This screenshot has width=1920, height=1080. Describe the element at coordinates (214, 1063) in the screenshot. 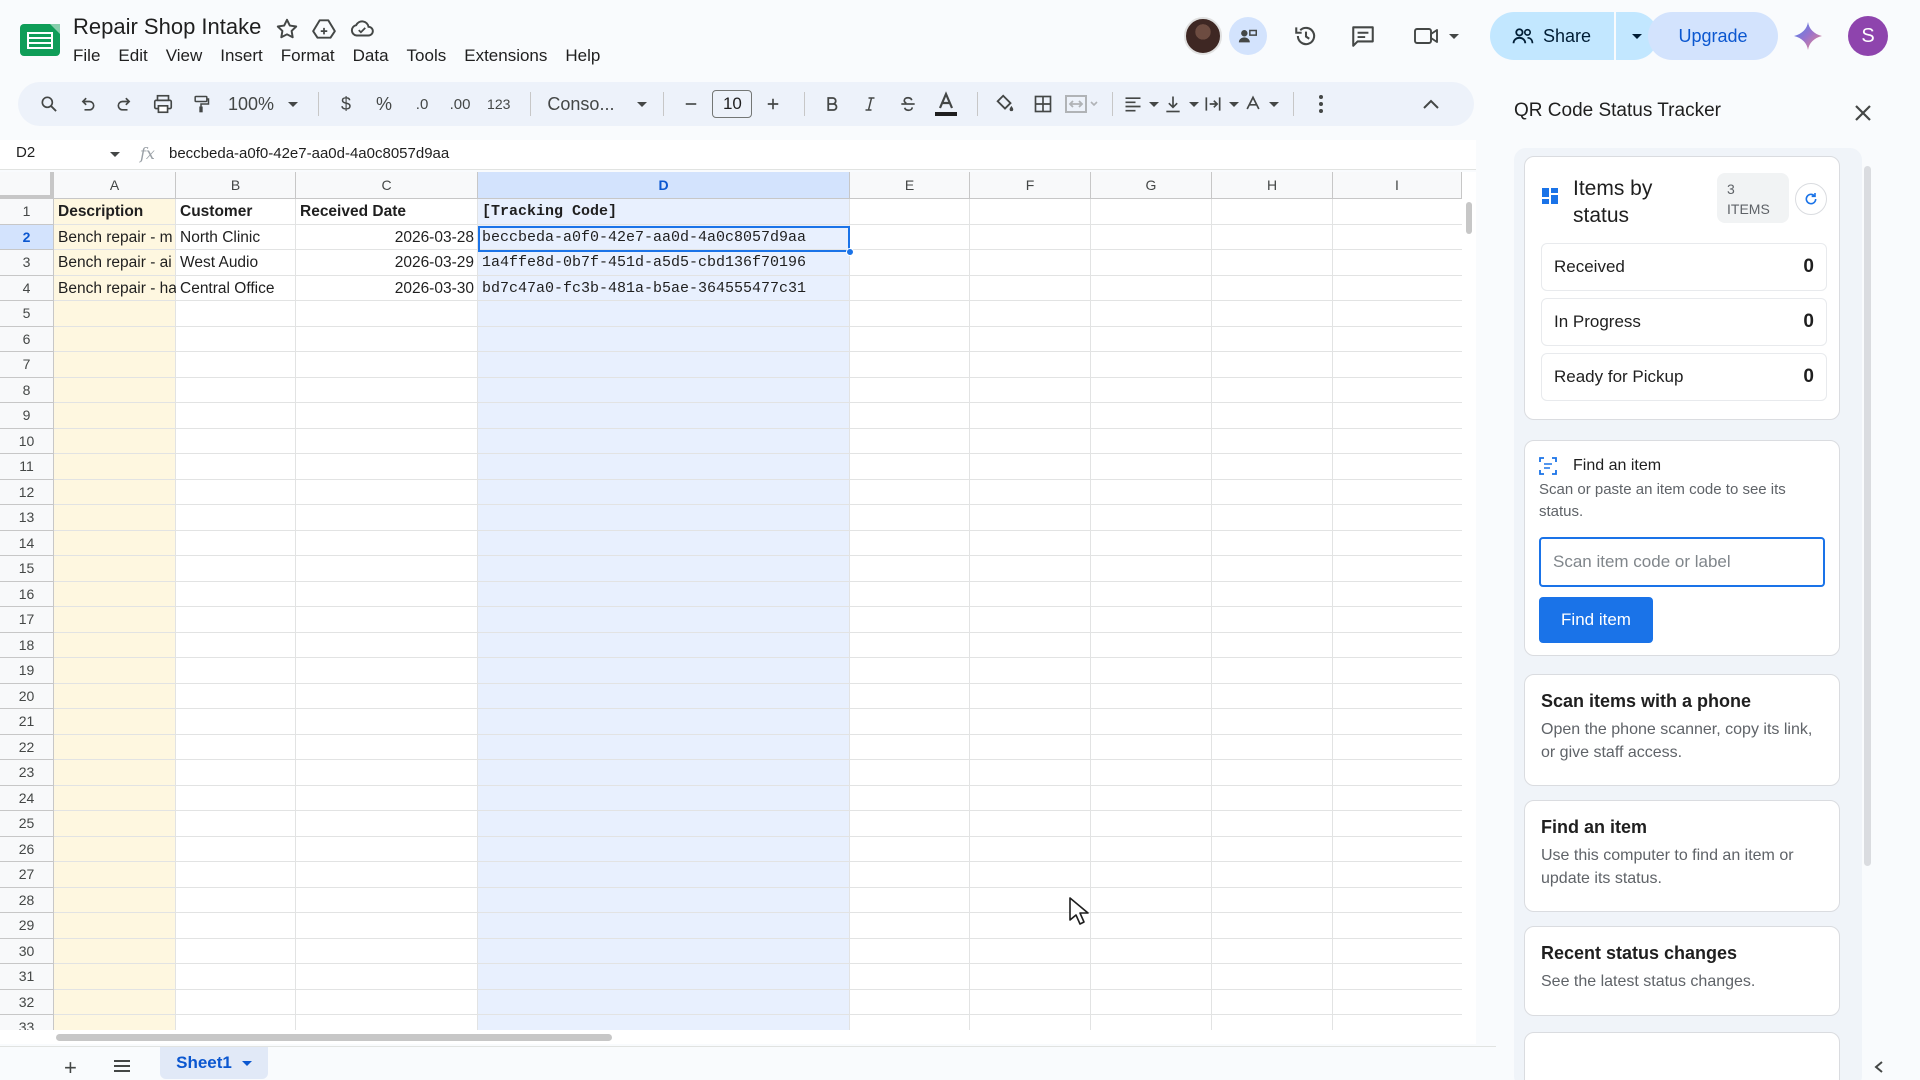

I see `sheet-tab: Sheet1` at that location.